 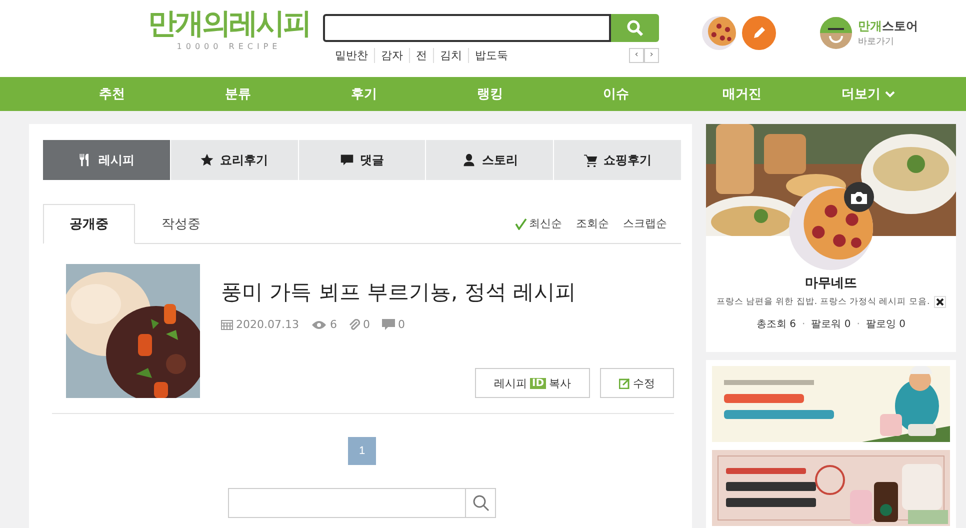 I want to click on close-icon, so click(x=940, y=302).